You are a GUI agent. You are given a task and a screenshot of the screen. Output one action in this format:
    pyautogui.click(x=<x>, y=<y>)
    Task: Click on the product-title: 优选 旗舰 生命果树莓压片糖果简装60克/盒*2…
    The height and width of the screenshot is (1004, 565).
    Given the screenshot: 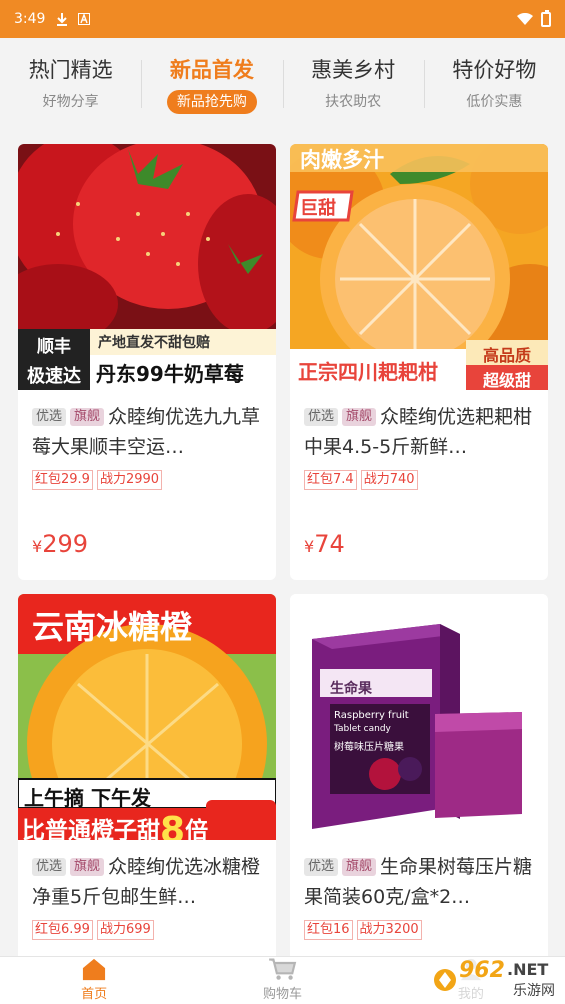 What is the action you would take?
    pyautogui.click(x=419, y=882)
    